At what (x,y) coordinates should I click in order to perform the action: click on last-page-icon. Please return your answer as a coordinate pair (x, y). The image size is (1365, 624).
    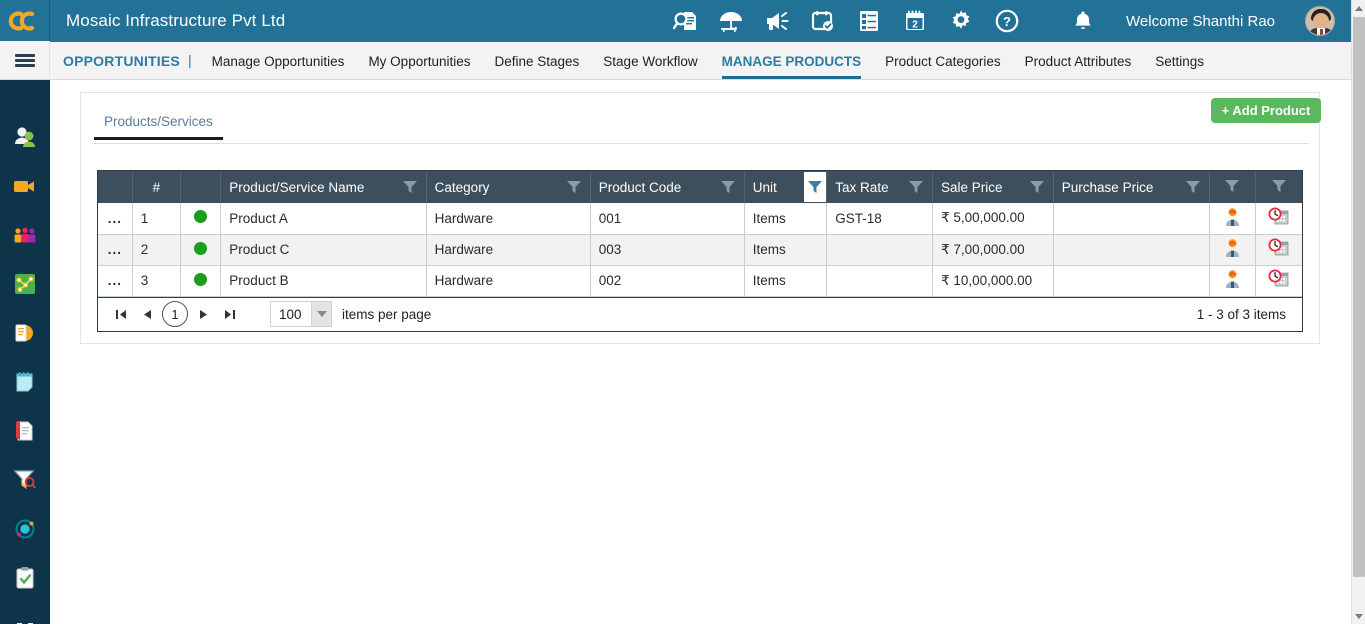
    Looking at the image, I should click on (229, 314).